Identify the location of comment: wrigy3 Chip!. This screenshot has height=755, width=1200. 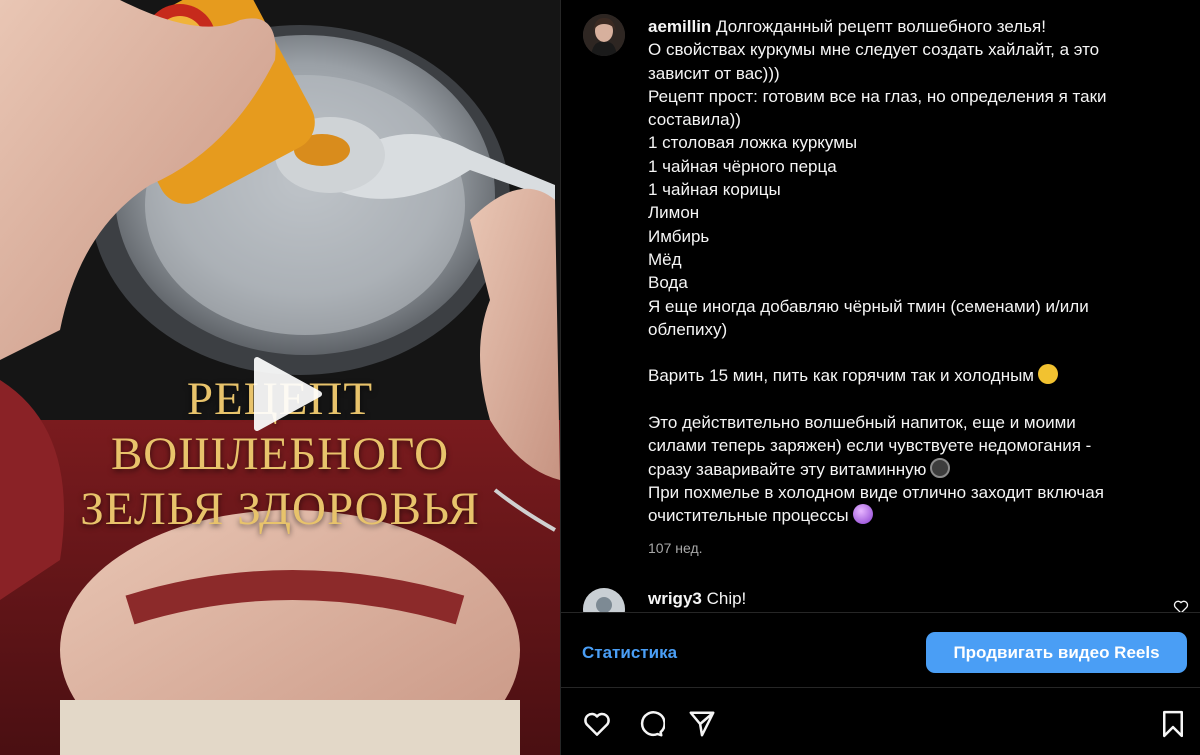
(697, 599).